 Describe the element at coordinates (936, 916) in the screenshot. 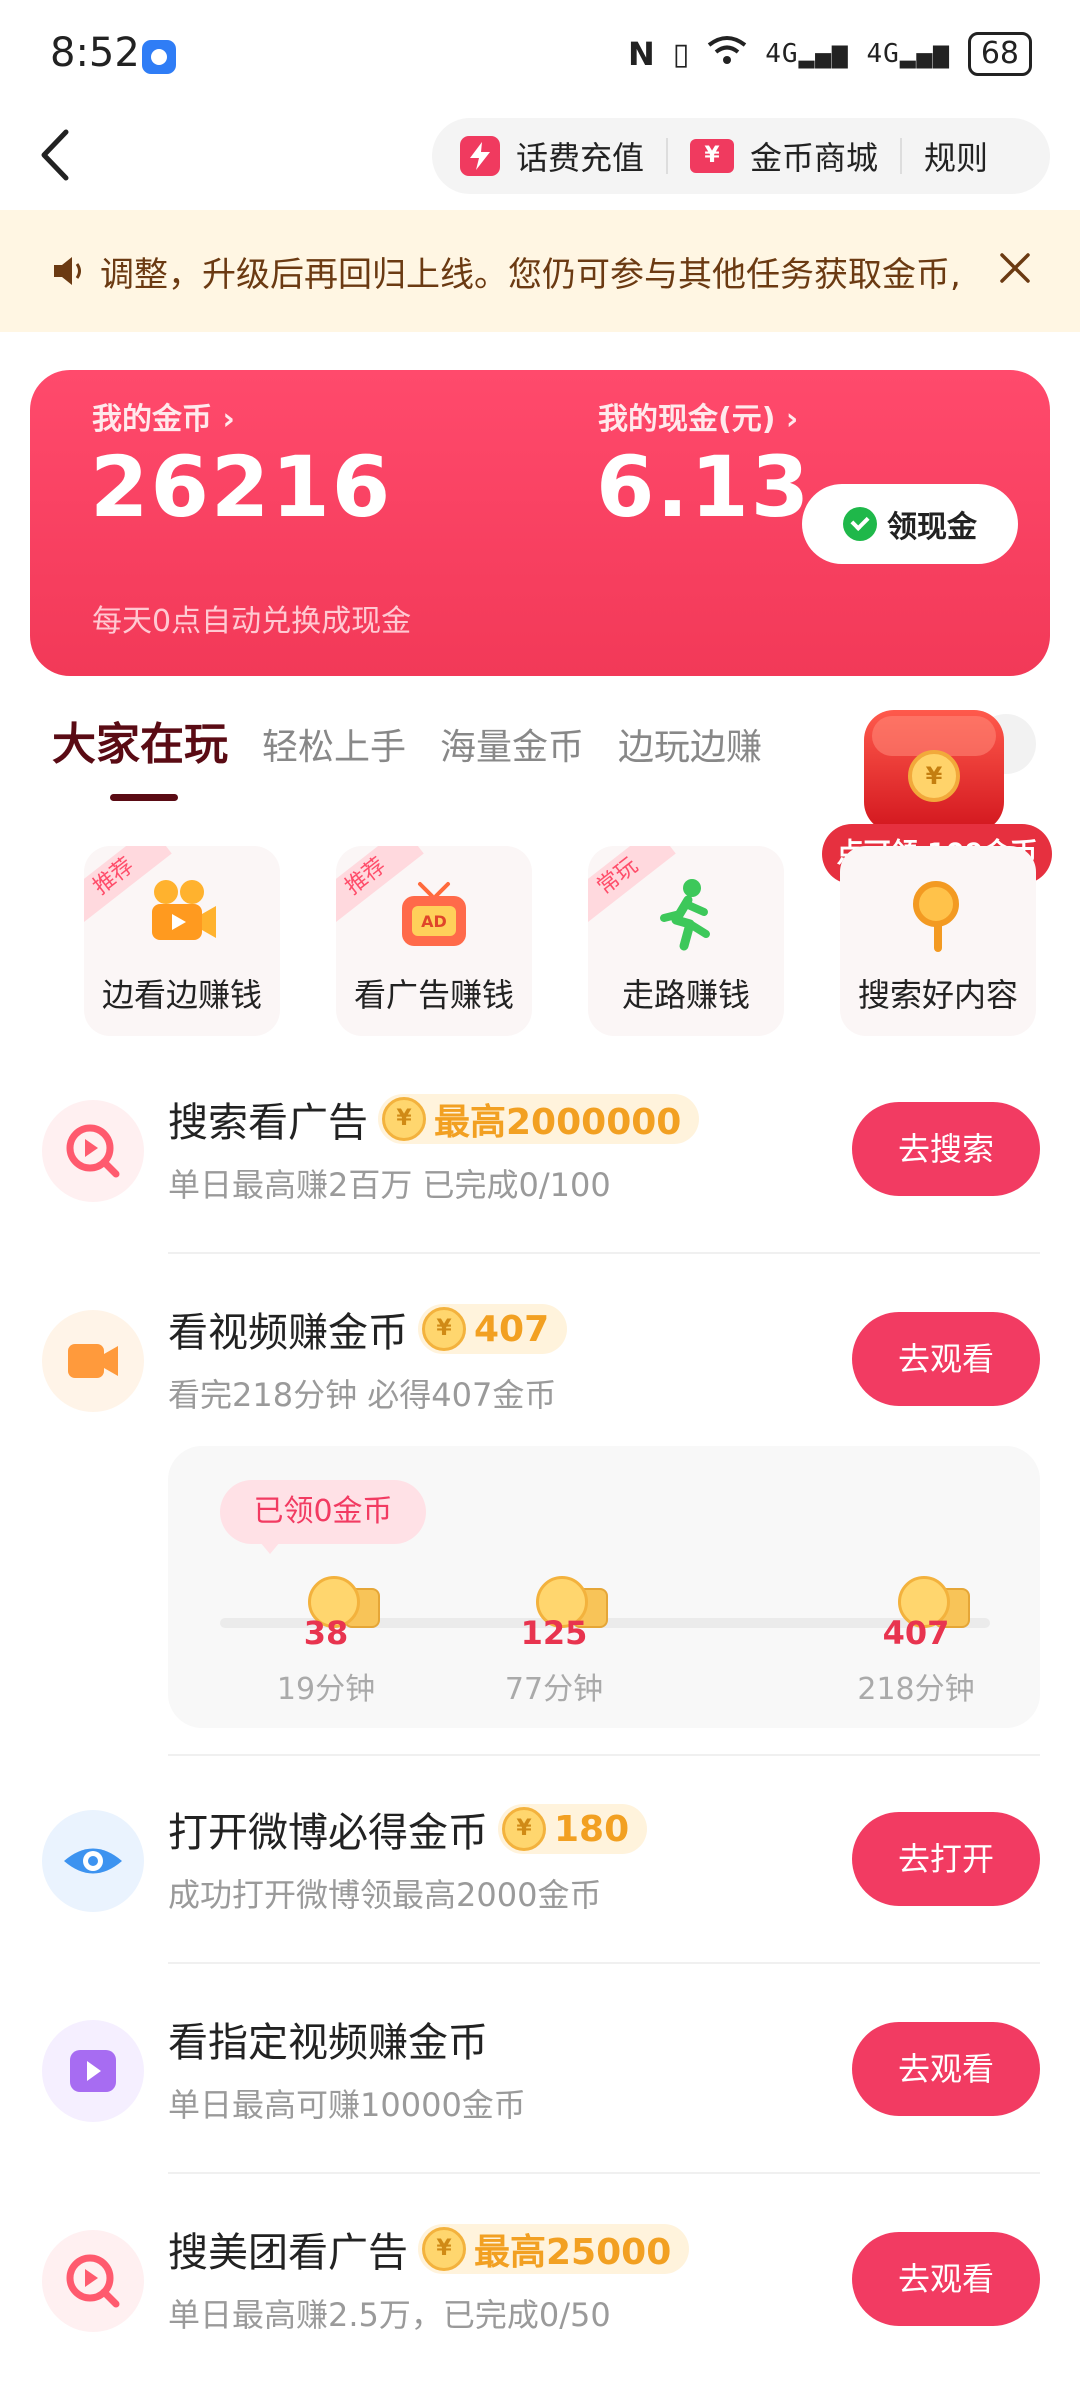

I see `magnifier-icon` at that location.